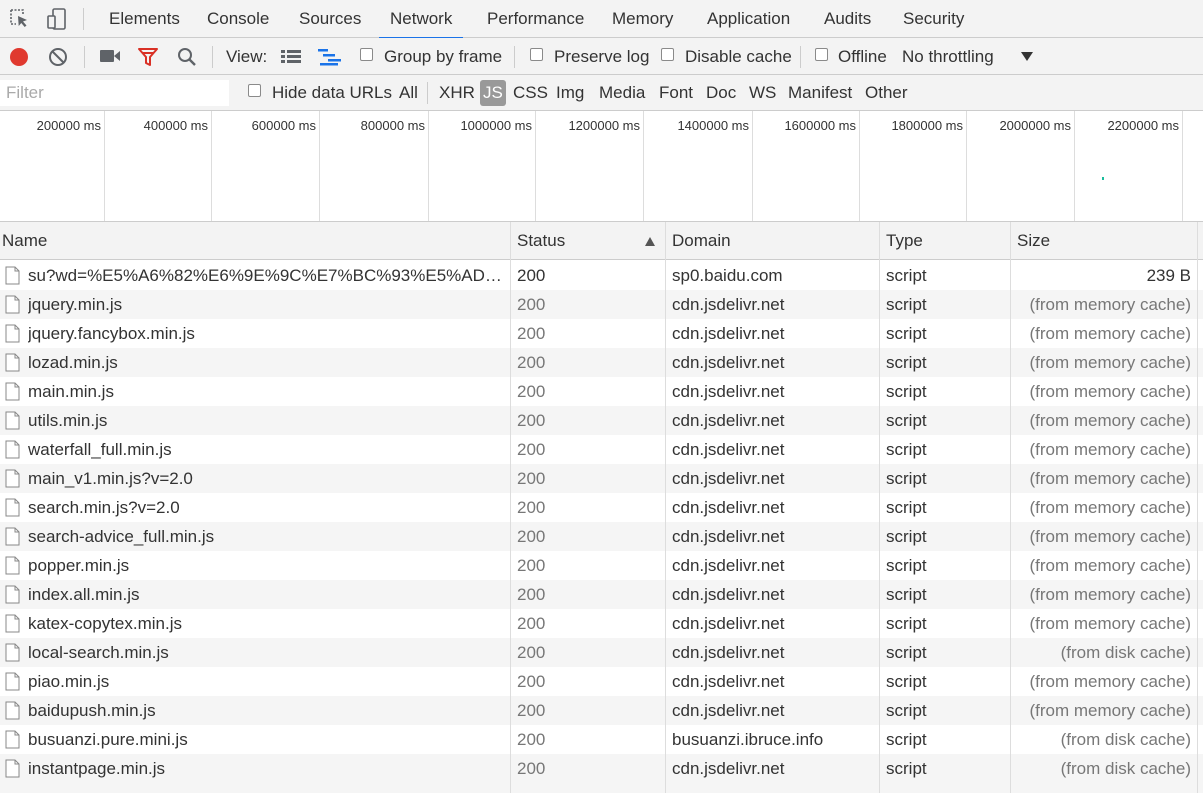 This screenshot has width=1203, height=793. What do you see at coordinates (903, 241) in the screenshot?
I see `column-header-type: Type` at bounding box center [903, 241].